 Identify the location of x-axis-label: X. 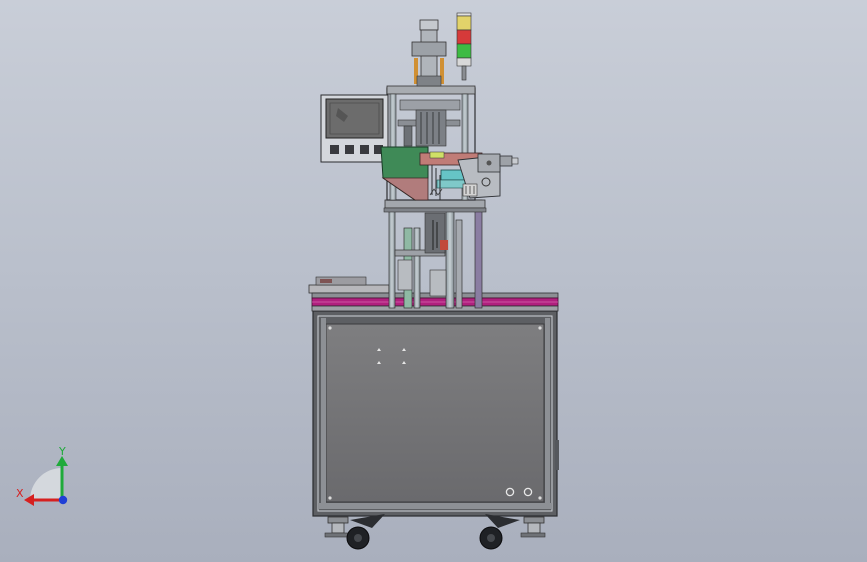
(20, 493).